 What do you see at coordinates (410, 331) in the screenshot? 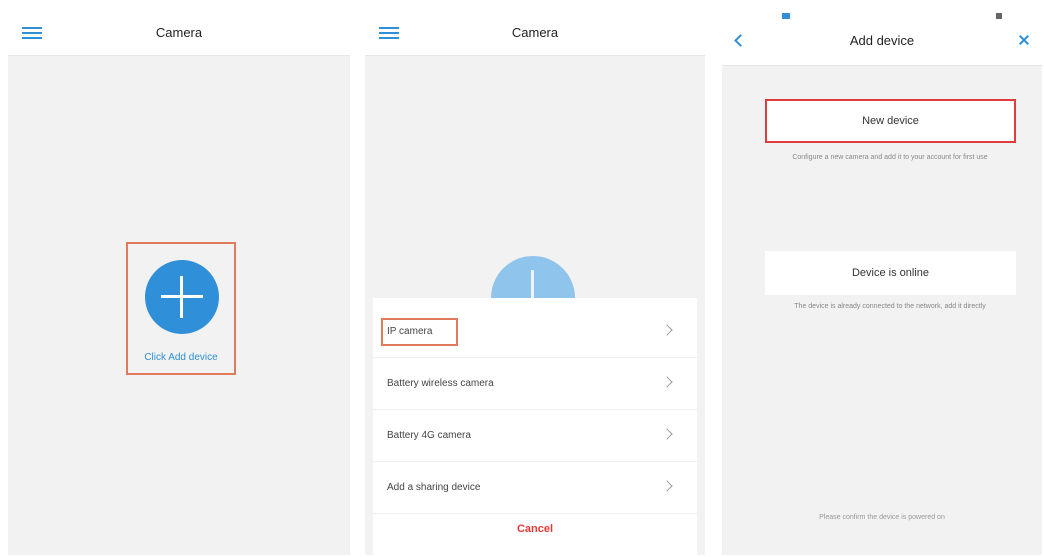
I see `option-label: IP camera` at bounding box center [410, 331].